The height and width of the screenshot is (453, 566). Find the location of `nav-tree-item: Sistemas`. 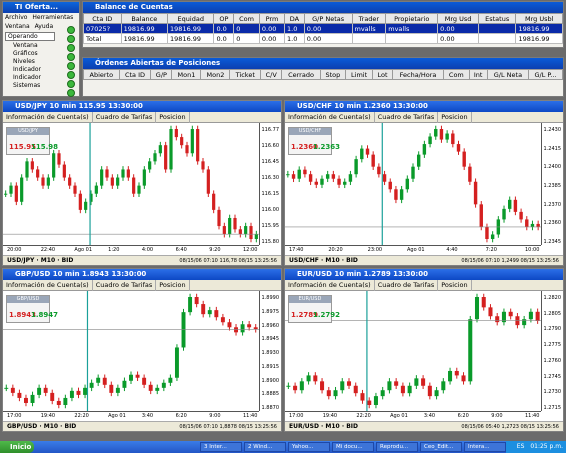

nav-tree-item: Sistemas is located at coordinates (30, 86).